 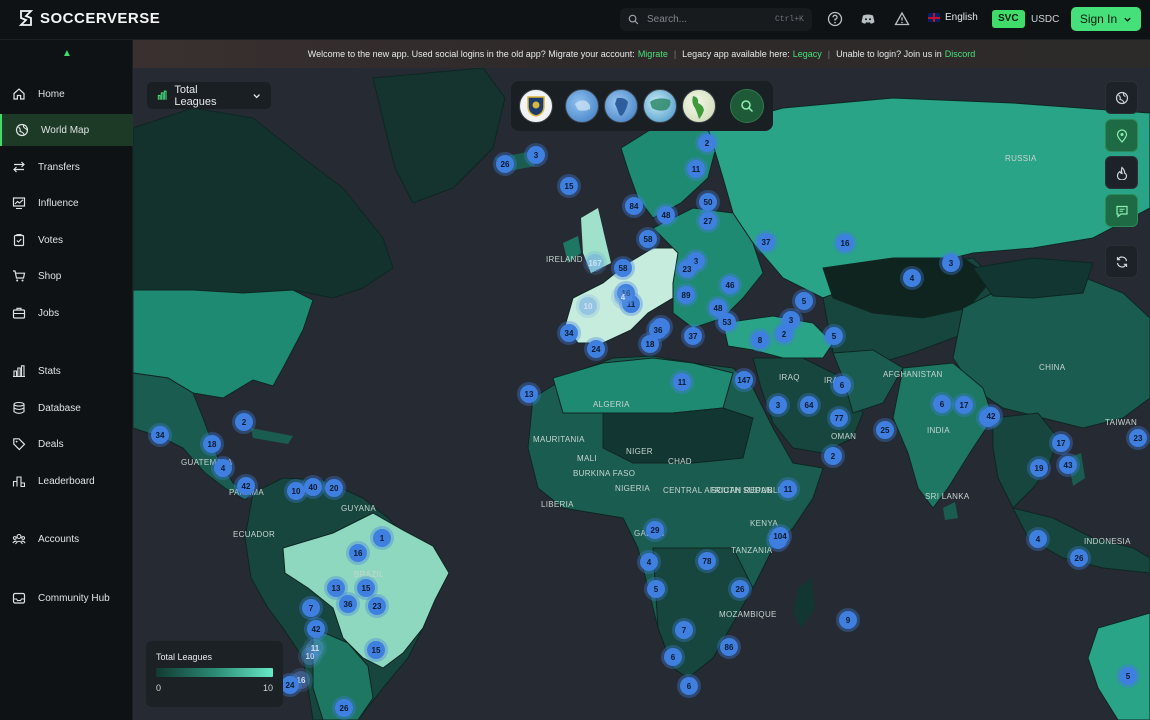 I want to click on league-count-marker: 43, so click(x=1068, y=465).